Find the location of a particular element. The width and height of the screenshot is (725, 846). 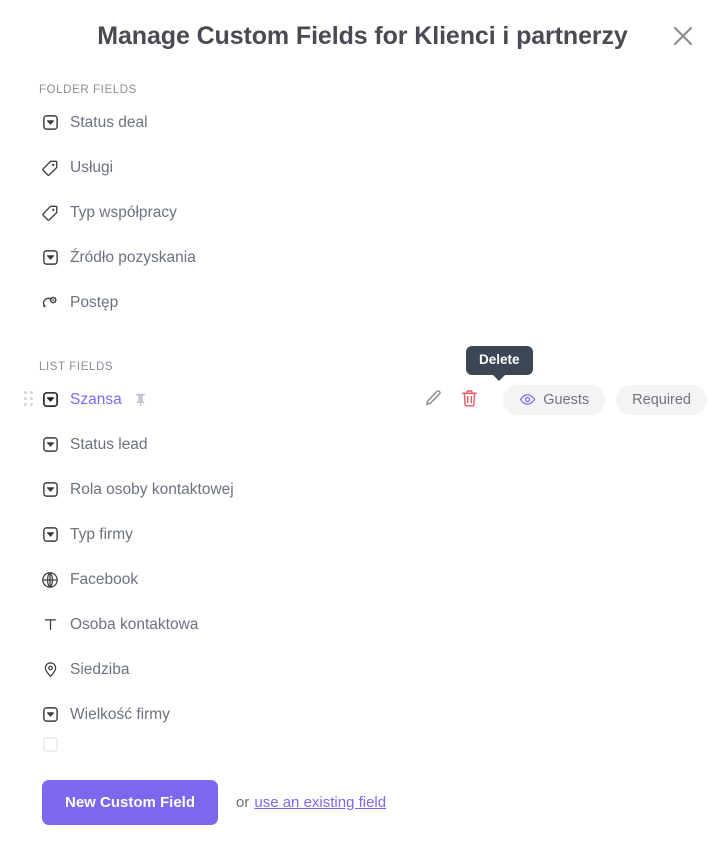

section-heading-list-fields: LIST FIELDS is located at coordinates (76, 367).